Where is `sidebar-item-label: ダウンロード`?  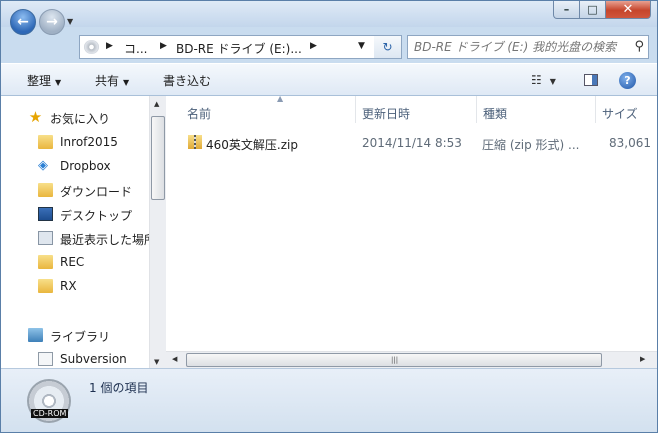
sidebar-item-label: ダウンロード is located at coordinates (96, 192).